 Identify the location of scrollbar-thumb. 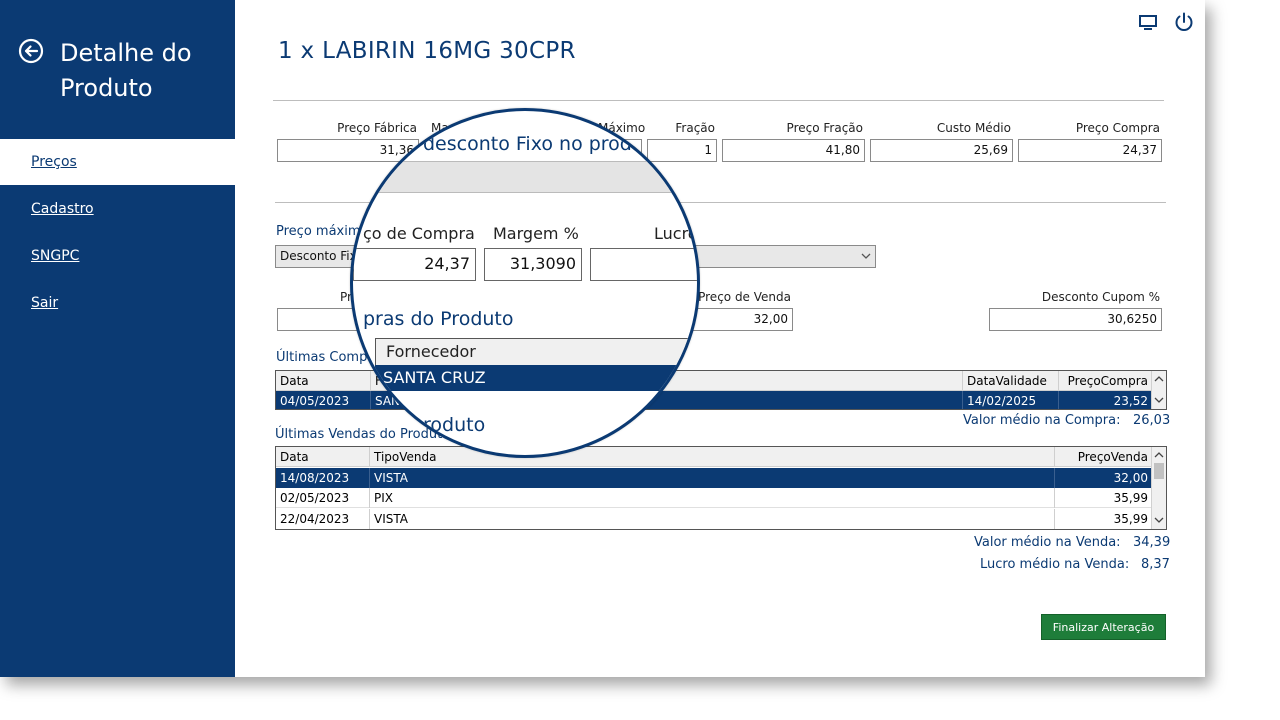
(1159, 471).